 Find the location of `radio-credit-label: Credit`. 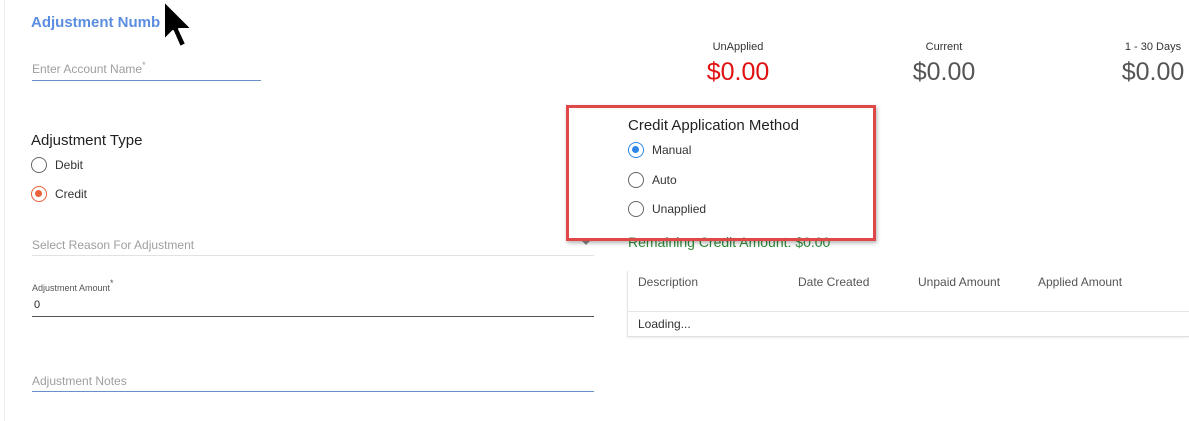

radio-credit-label: Credit is located at coordinates (71, 194).